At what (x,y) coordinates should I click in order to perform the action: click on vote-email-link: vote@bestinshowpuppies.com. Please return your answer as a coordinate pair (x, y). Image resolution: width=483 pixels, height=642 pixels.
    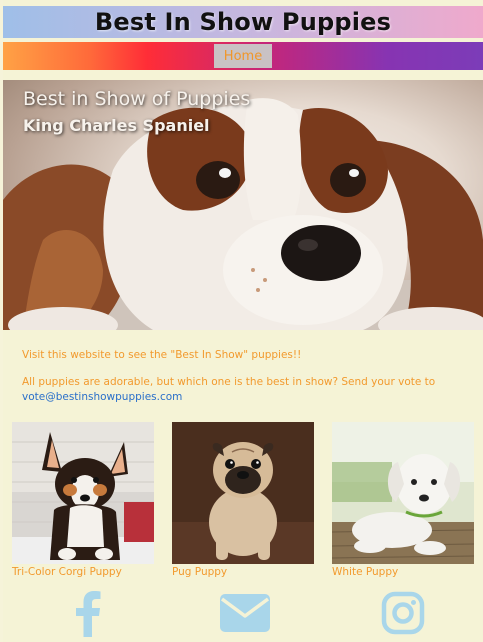
    Looking at the image, I should click on (102, 397).